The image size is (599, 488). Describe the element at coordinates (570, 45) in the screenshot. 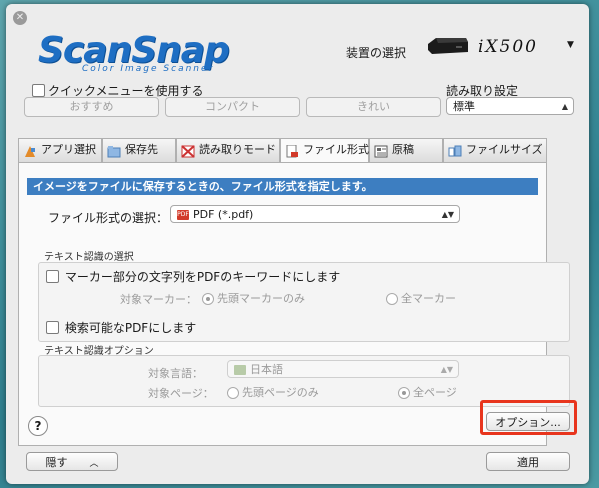

I see `device-dropdown-arrow-icon: ▼` at that location.